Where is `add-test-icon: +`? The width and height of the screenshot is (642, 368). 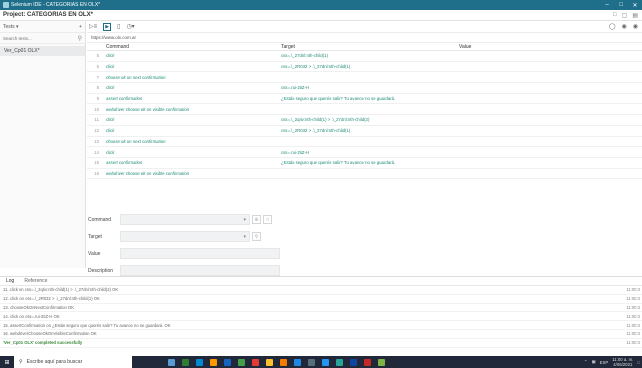
add-test-icon: + is located at coordinates (80, 27).